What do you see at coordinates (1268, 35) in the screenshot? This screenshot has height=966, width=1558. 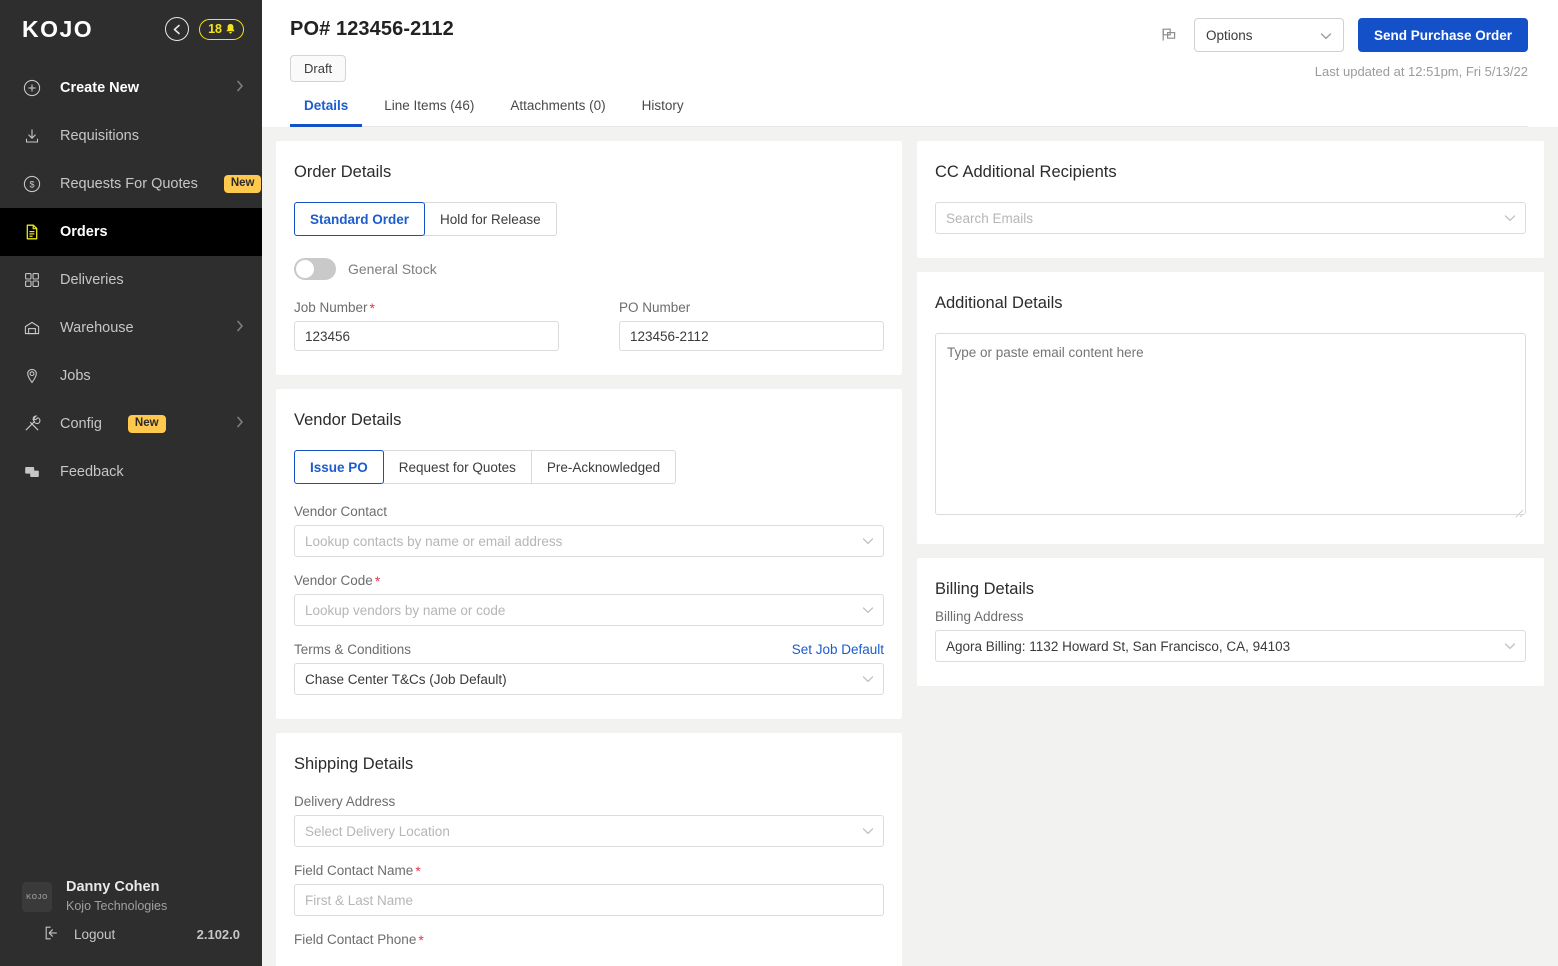 I see `options-dropdown: Options` at bounding box center [1268, 35].